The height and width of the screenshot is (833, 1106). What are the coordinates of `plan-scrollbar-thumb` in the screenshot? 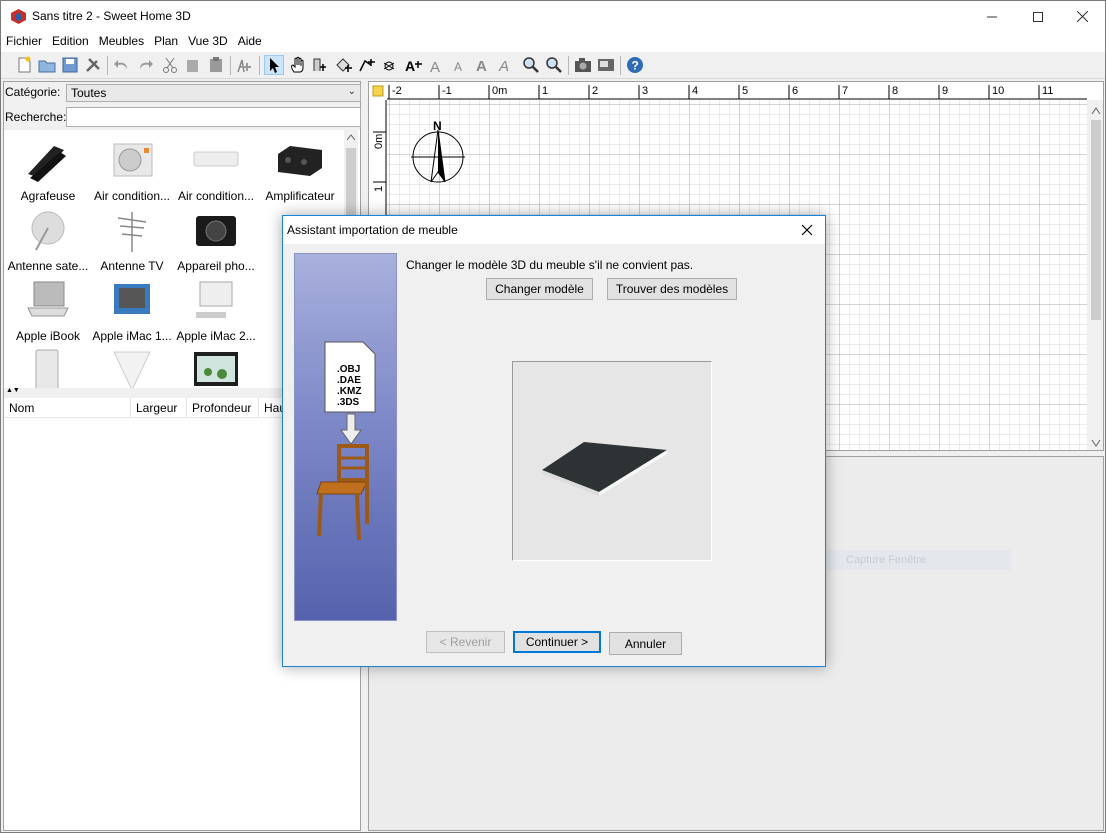 It's located at (1096, 220).